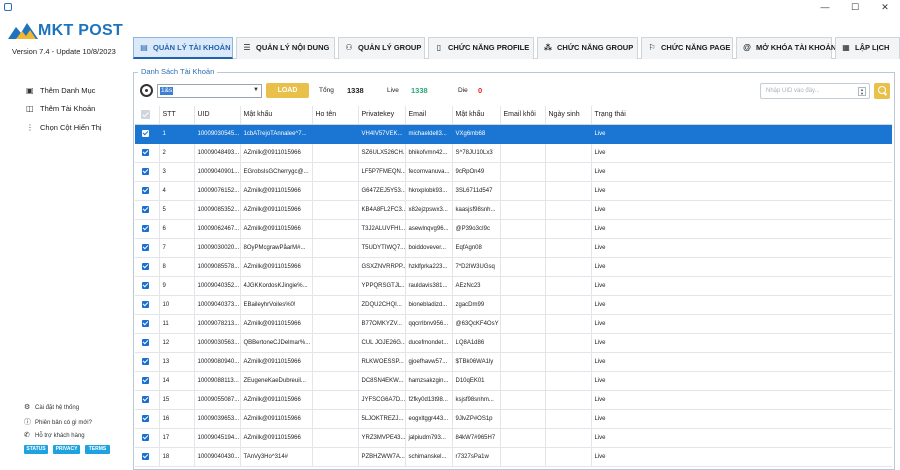 This screenshot has height=470, width=900. Describe the element at coordinates (882, 91) in the screenshot. I see `search-button` at that location.